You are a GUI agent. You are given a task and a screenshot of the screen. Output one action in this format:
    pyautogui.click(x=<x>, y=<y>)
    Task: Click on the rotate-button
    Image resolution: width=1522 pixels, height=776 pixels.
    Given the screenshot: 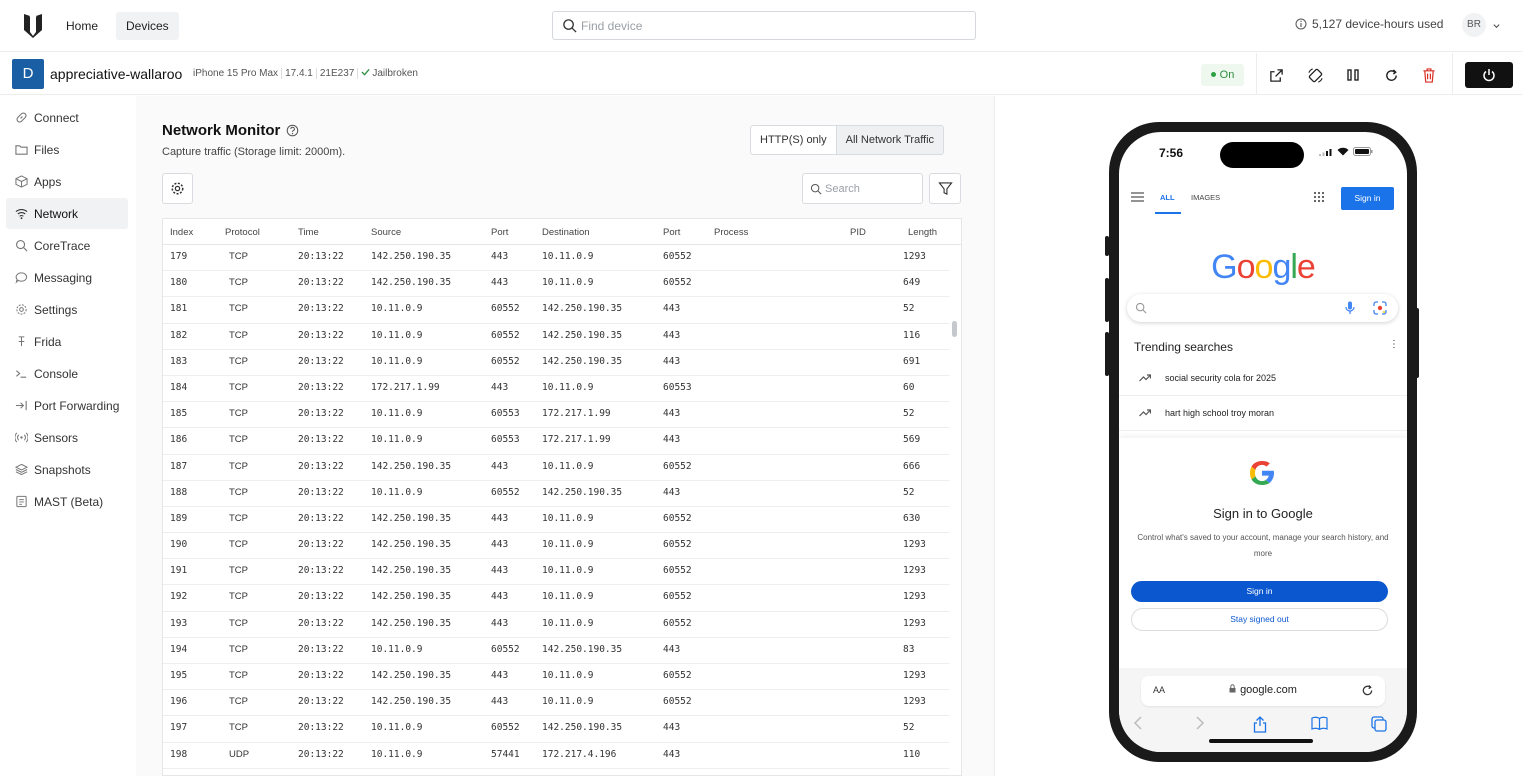 What is the action you would take?
    pyautogui.click(x=1315, y=75)
    